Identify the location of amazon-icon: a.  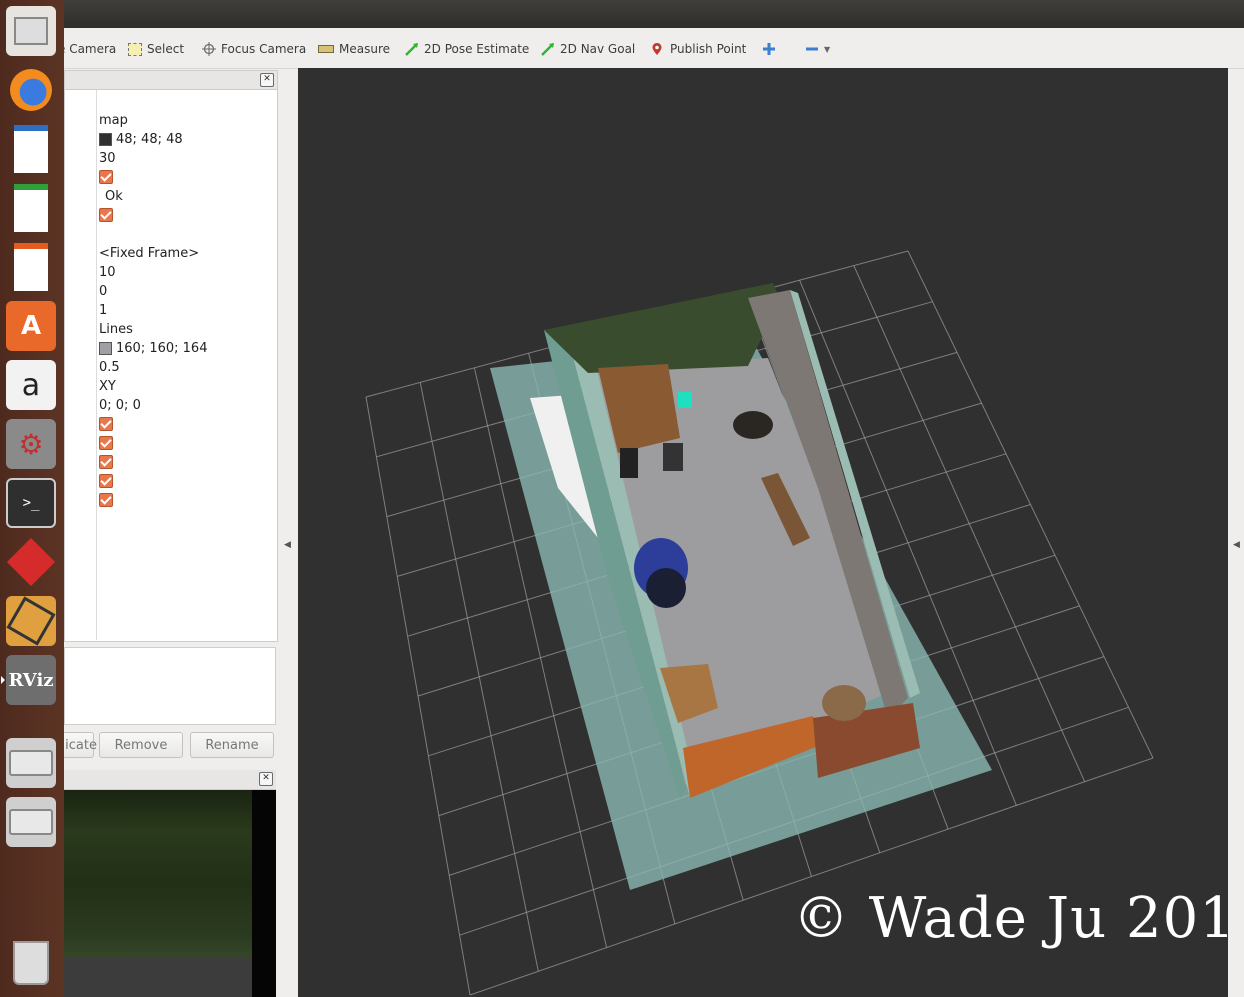
(31, 385).